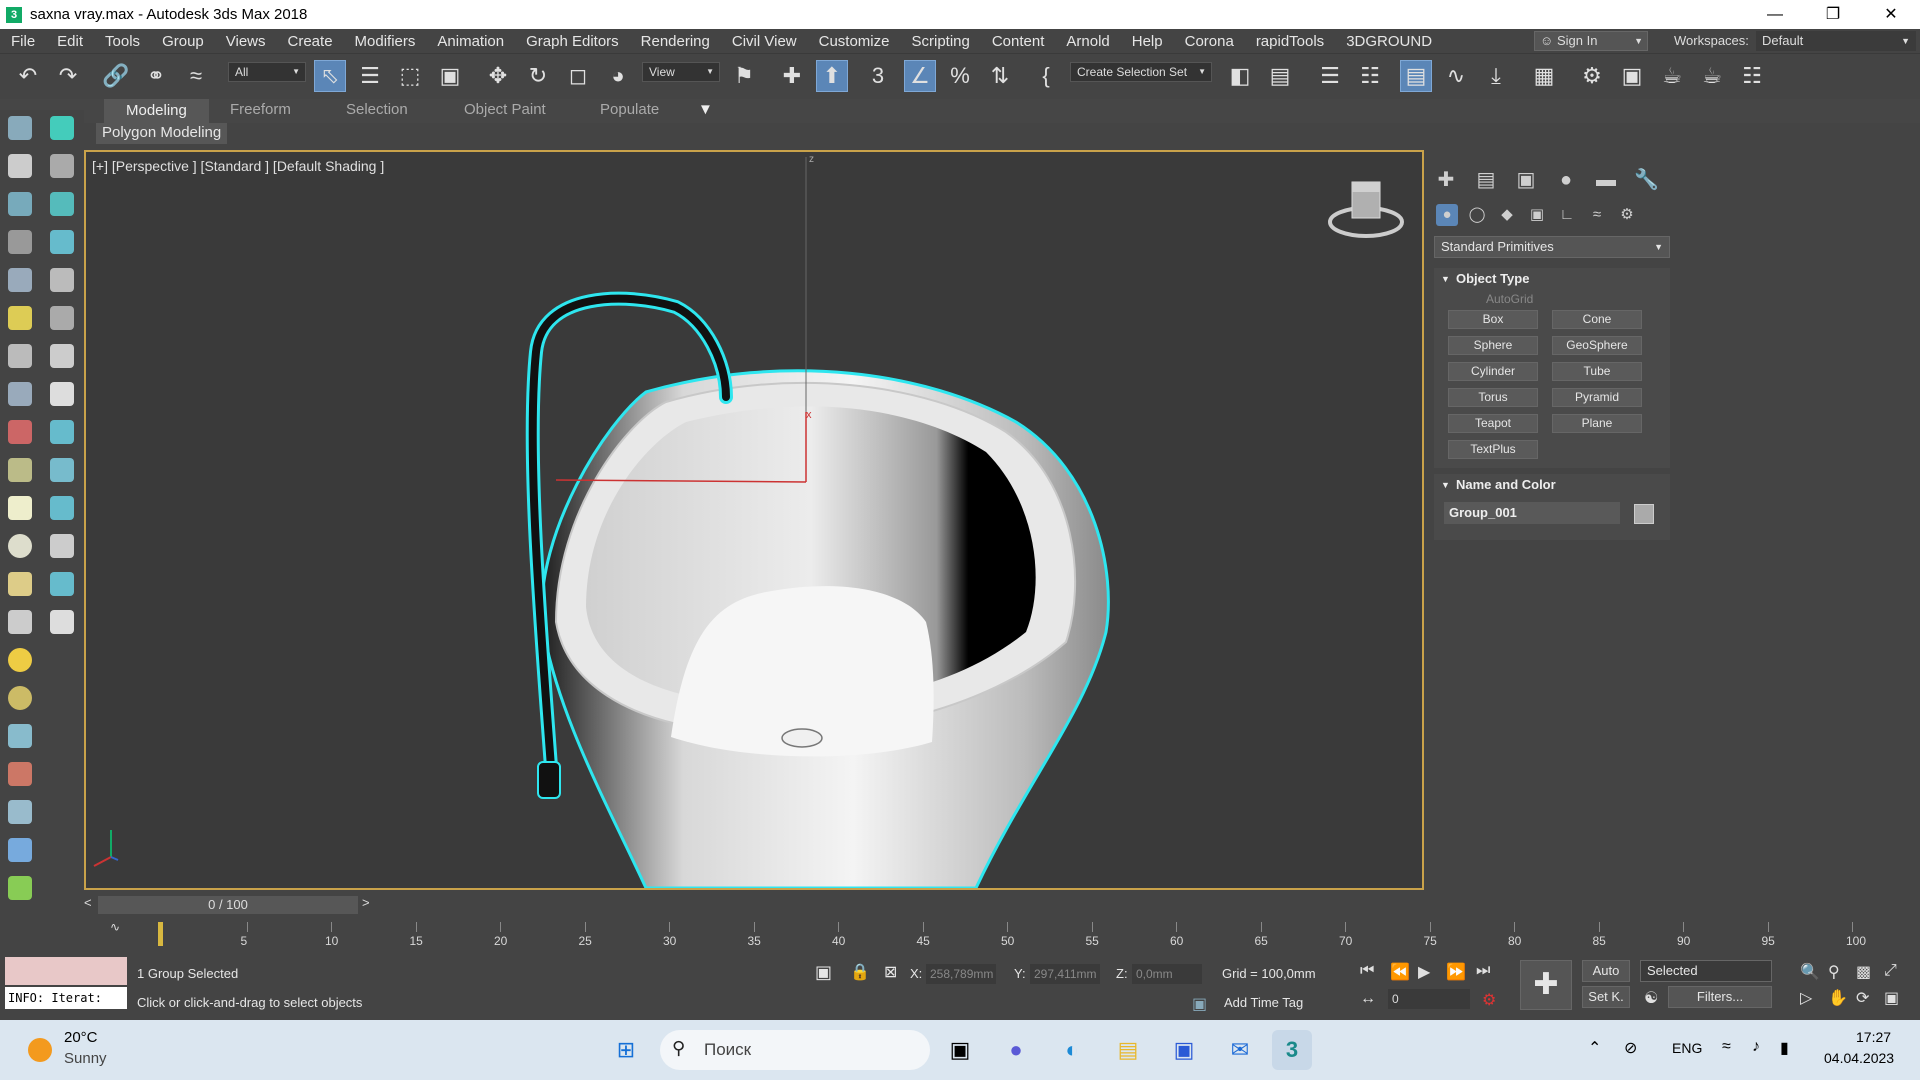 The width and height of the screenshot is (1920, 1080). Describe the element at coordinates (470, 41) in the screenshot. I see `menu-animation: Animation` at that location.